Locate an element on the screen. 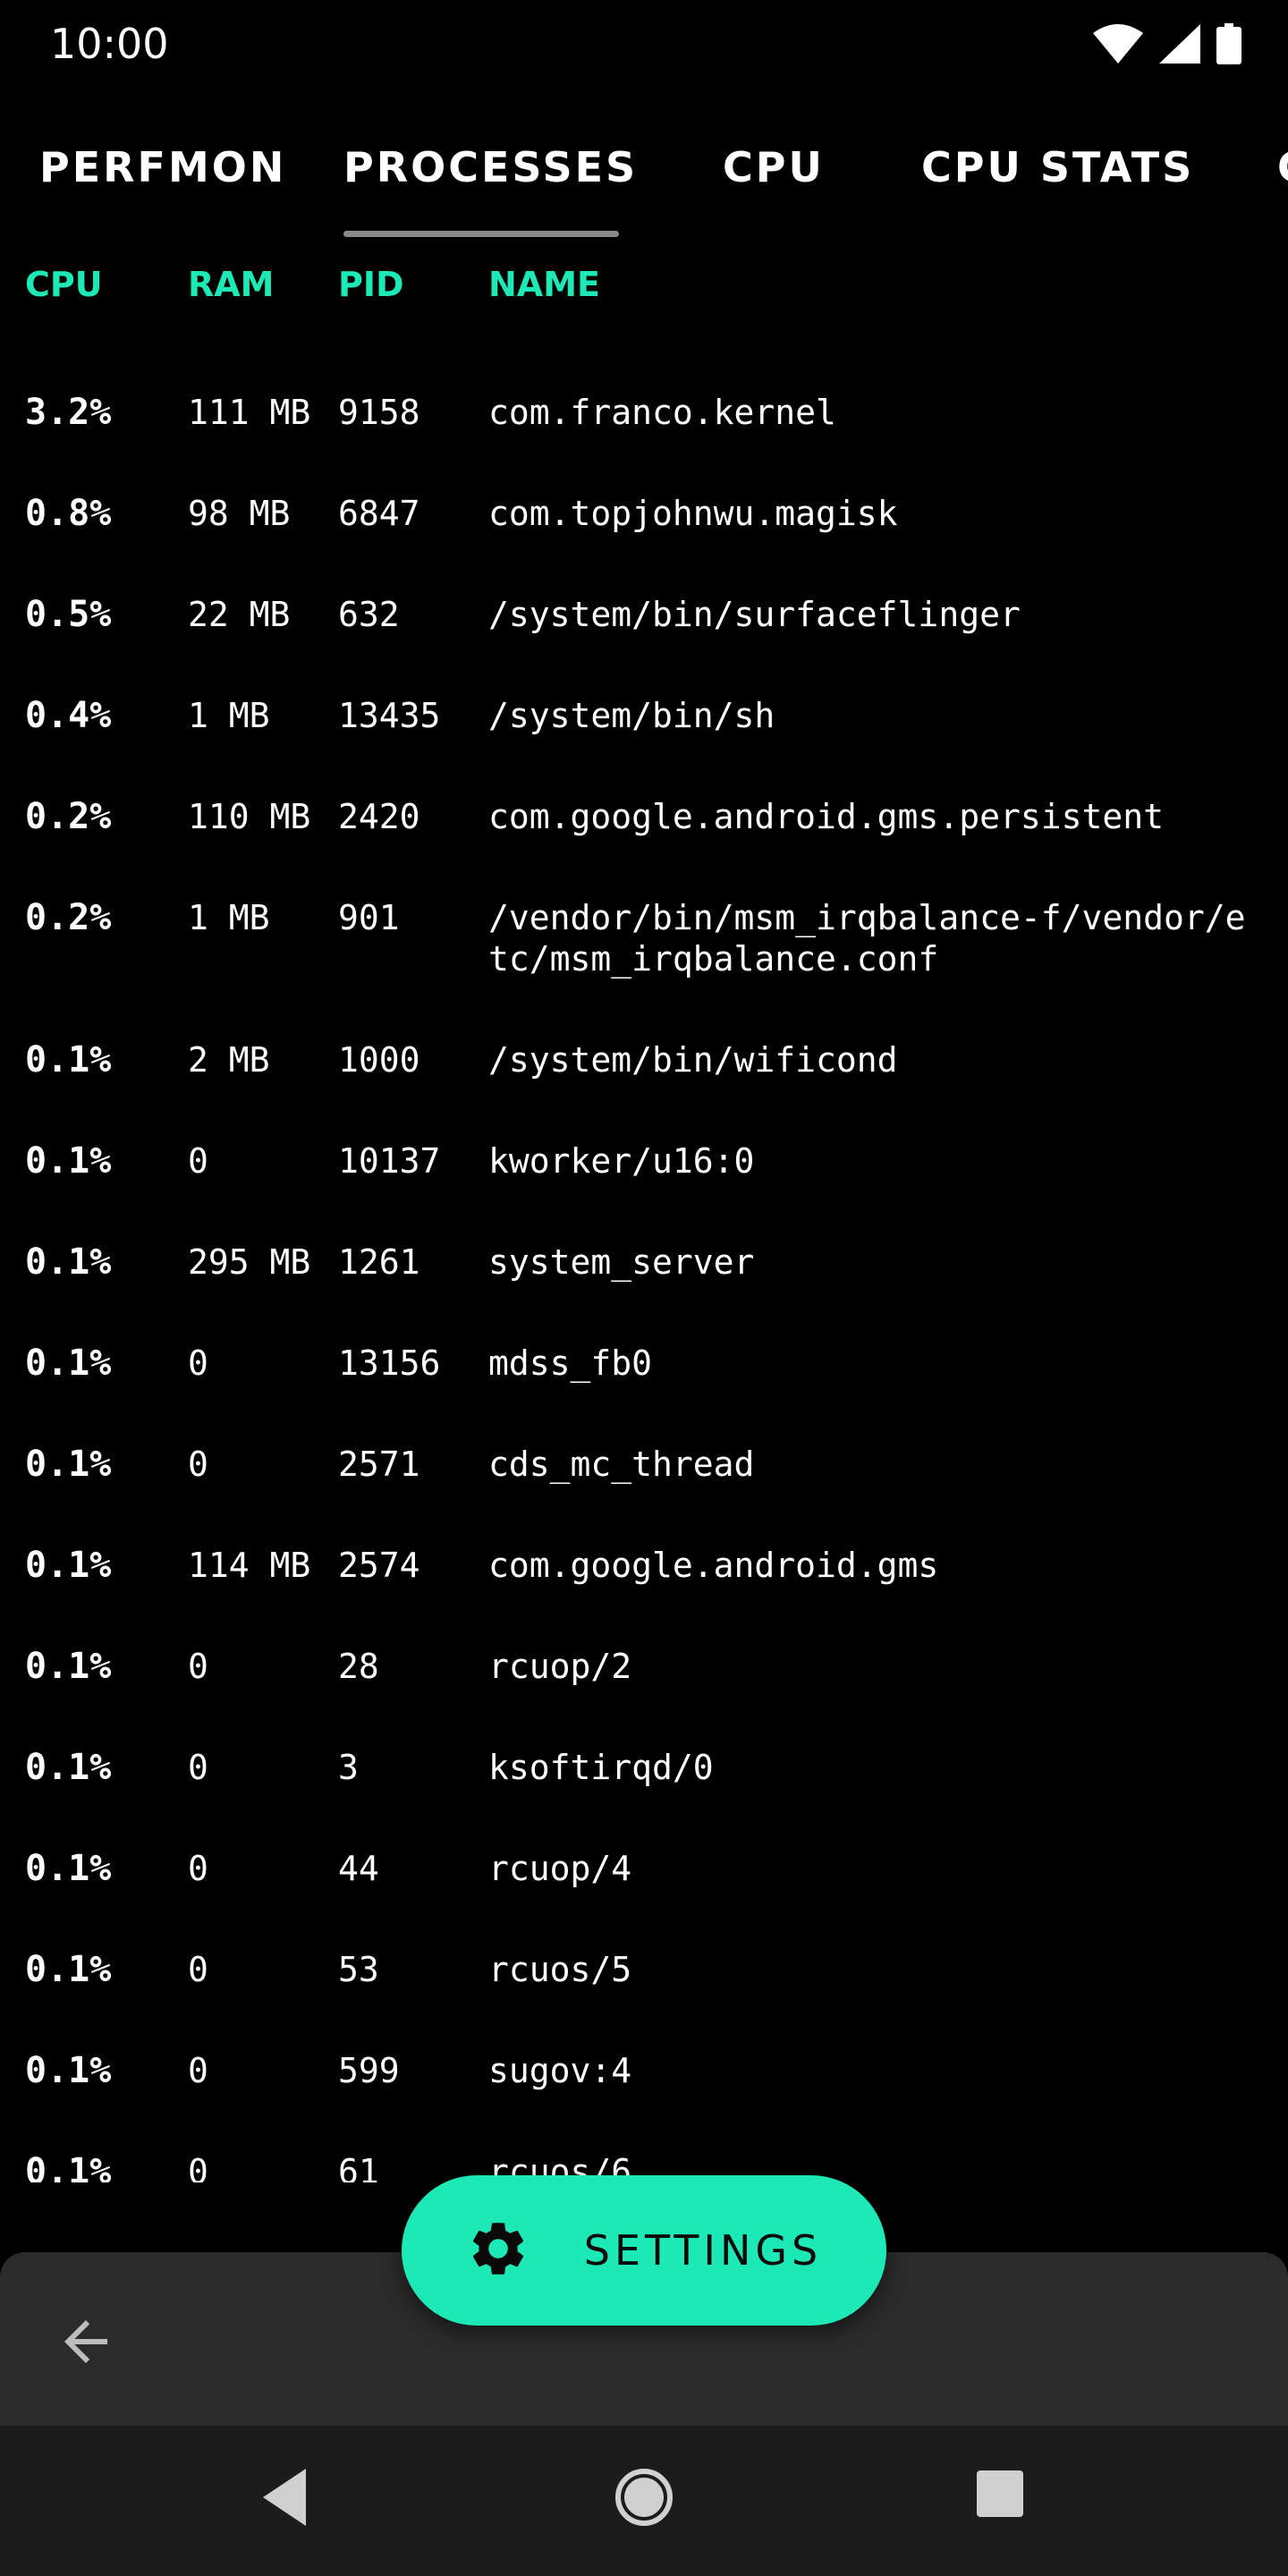  cell-name: kworker/u16:0 is located at coordinates (621, 1161).